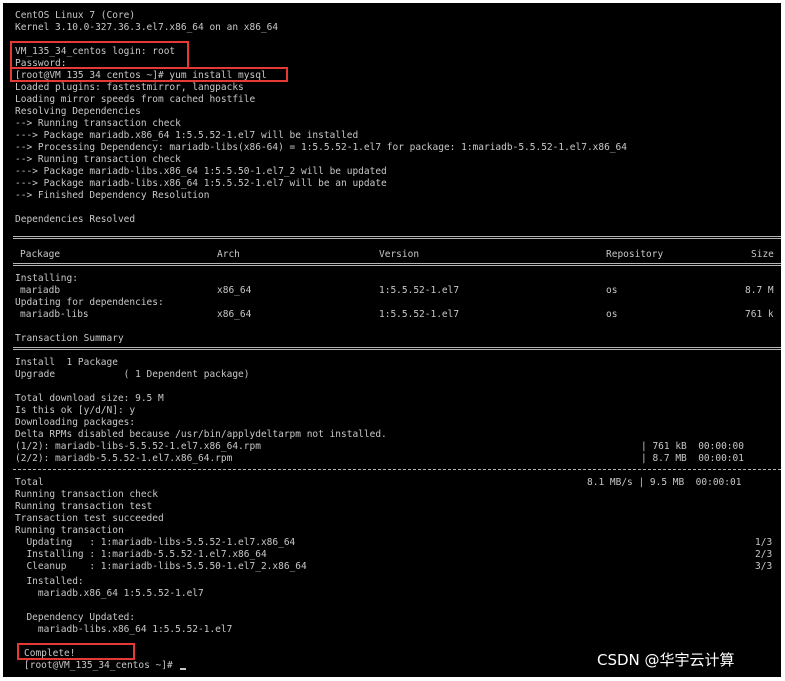 The width and height of the screenshot is (785, 681). Describe the element at coordinates (692, 458) in the screenshot. I see `download-stats: | 8.7 MB 00:00:01` at that location.